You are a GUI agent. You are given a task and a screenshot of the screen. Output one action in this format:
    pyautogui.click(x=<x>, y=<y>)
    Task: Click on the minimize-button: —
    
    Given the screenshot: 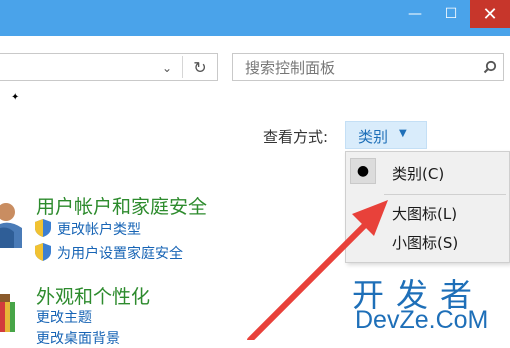 What is the action you would take?
    pyautogui.click(x=415, y=14)
    